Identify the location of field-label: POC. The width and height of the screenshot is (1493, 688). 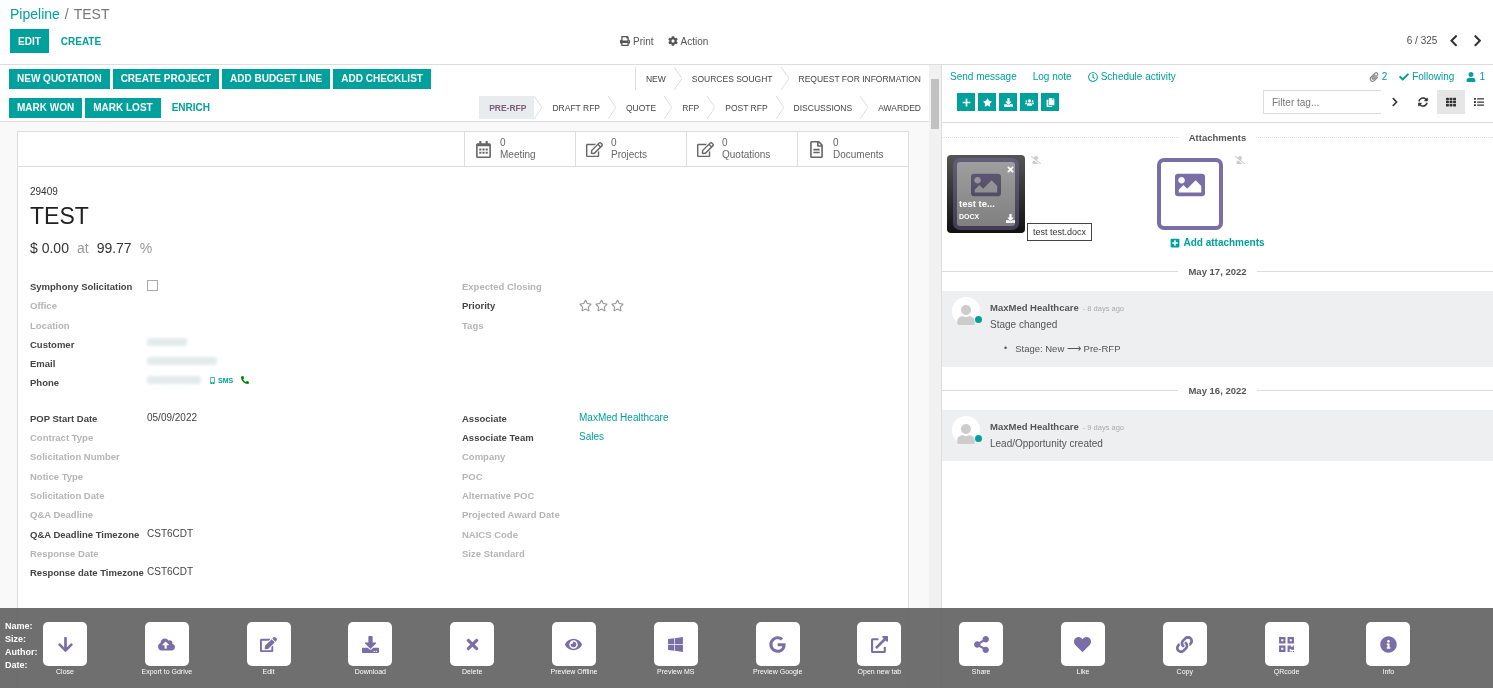
(473, 476).